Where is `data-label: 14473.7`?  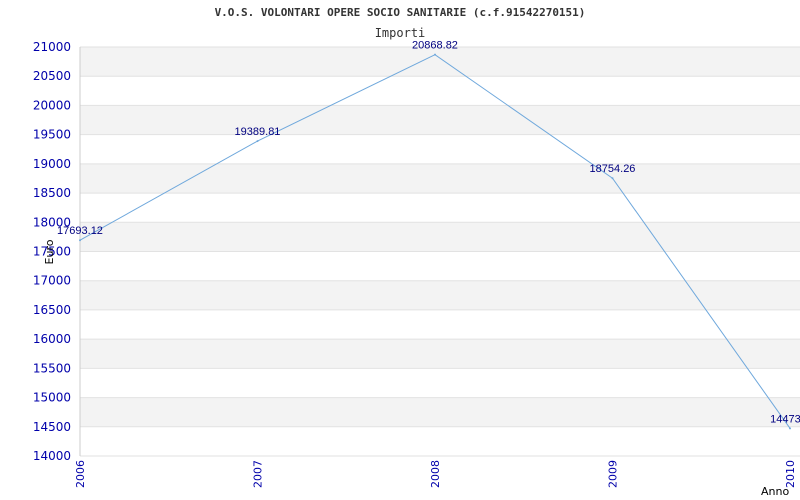
data-label: 14473.7 is located at coordinates (785, 419).